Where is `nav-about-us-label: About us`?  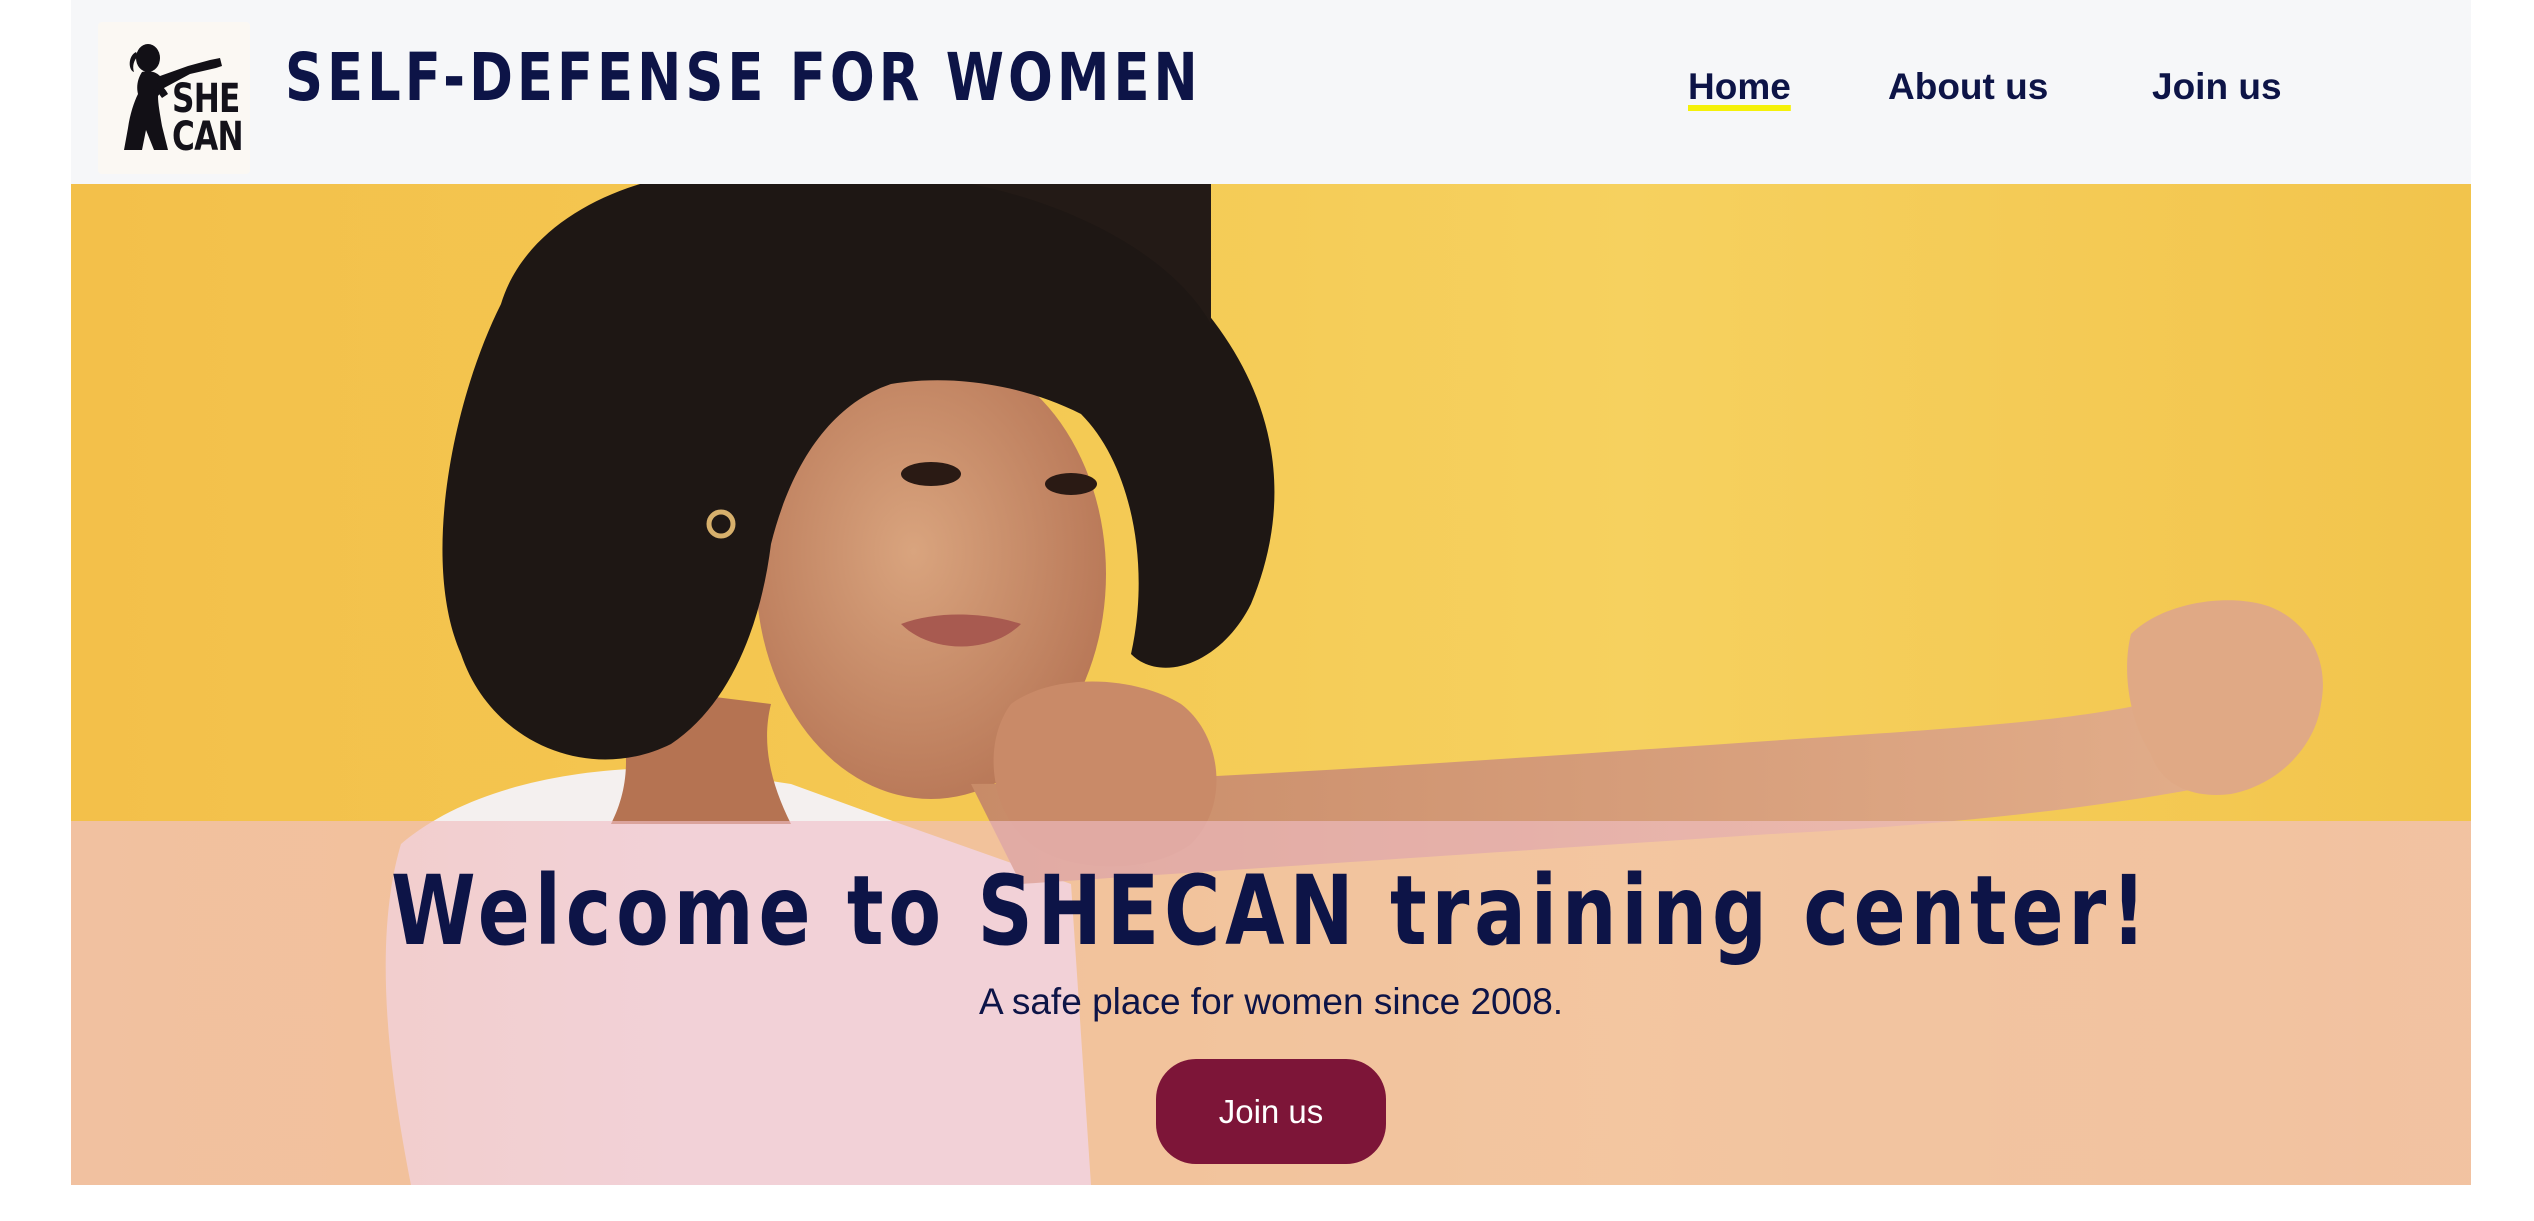 nav-about-us-label: About us is located at coordinates (1968, 86).